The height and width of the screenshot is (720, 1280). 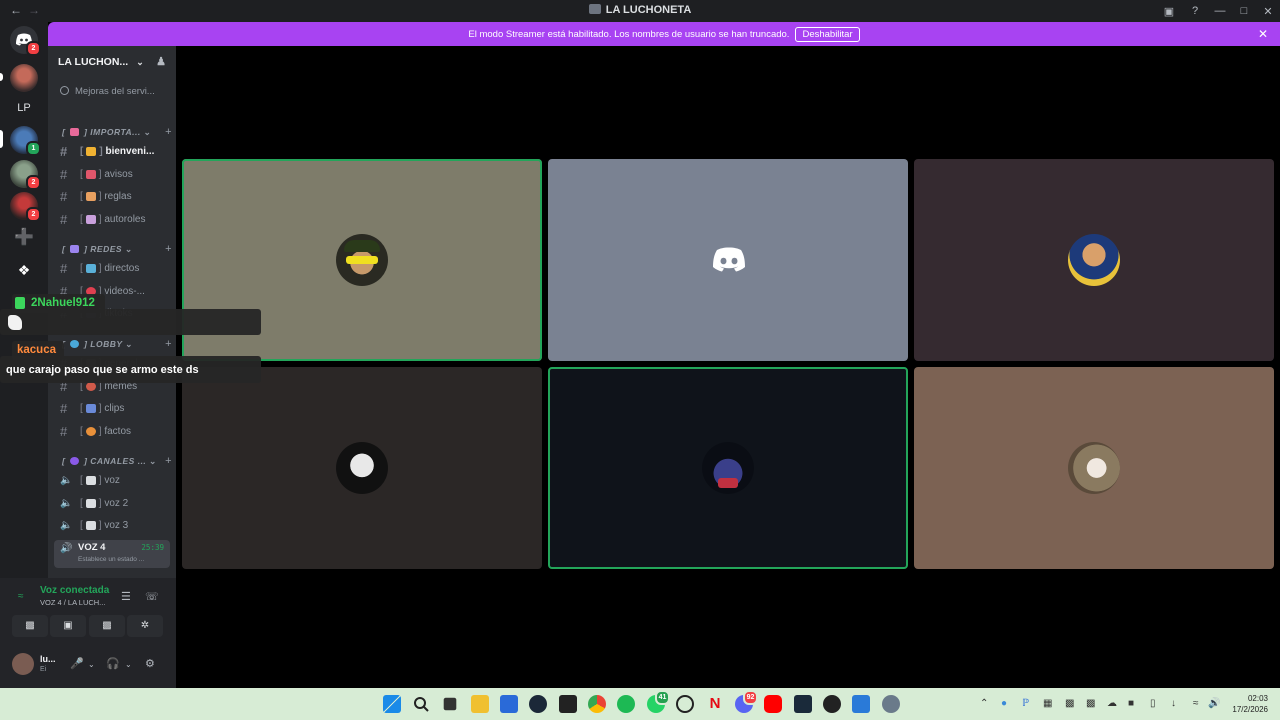 I want to click on onedrive-icon: ☁, so click(x=1112, y=703).